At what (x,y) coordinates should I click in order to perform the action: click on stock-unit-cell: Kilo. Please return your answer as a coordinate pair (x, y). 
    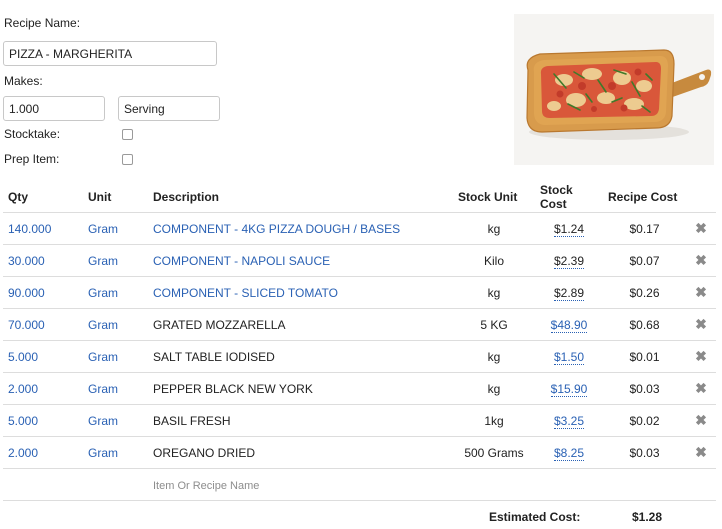
    Looking at the image, I should click on (494, 260).